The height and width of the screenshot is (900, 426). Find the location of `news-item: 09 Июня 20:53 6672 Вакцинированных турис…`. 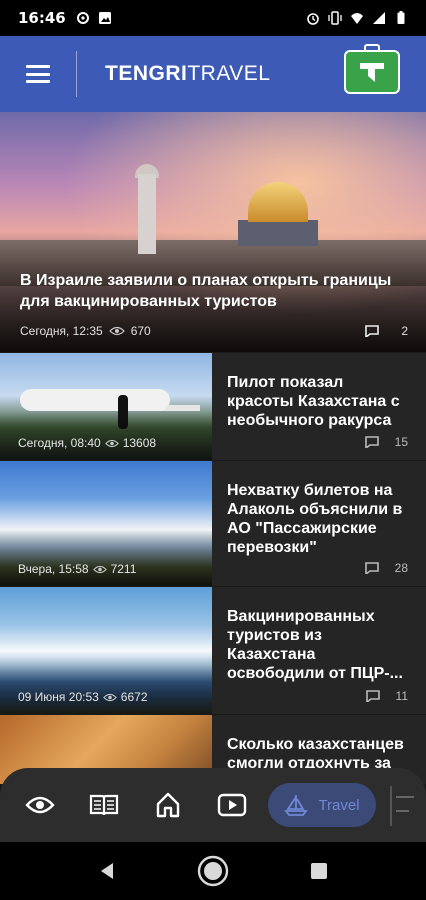

news-item: 09 Июня 20:53 6672 Вакцинированных турис… is located at coordinates (213, 650).